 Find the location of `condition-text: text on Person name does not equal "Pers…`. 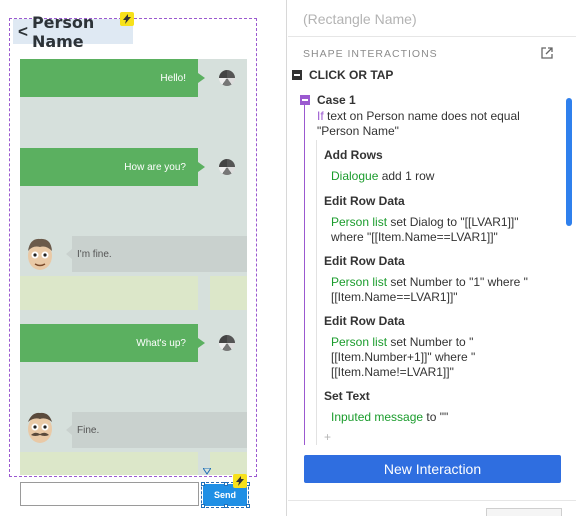

condition-text: text on Person name does not equal "Pers… is located at coordinates (418, 123).